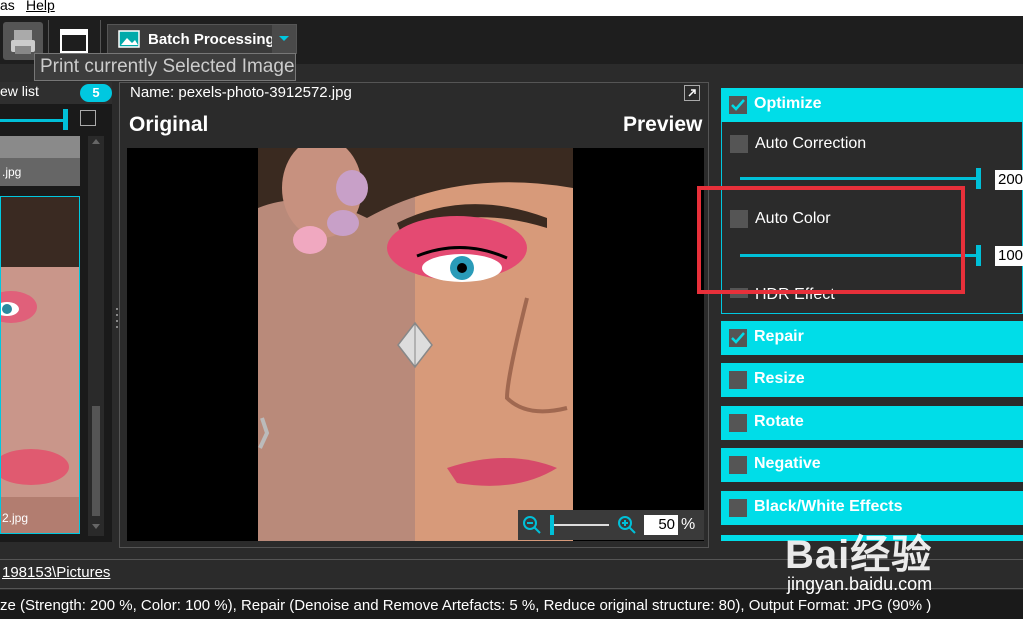 The image size is (1023, 619). What do you see at coordinates (40, 6) in the screenshot?
I see `menu-item-help: Help` at bounding box center [40, 6].